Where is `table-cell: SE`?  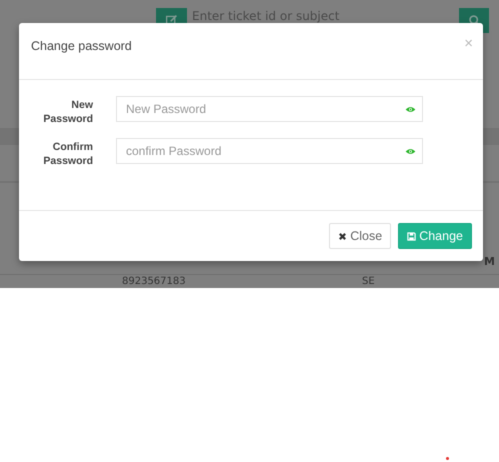 table-cell: SE is located at coordinates (368, 281).